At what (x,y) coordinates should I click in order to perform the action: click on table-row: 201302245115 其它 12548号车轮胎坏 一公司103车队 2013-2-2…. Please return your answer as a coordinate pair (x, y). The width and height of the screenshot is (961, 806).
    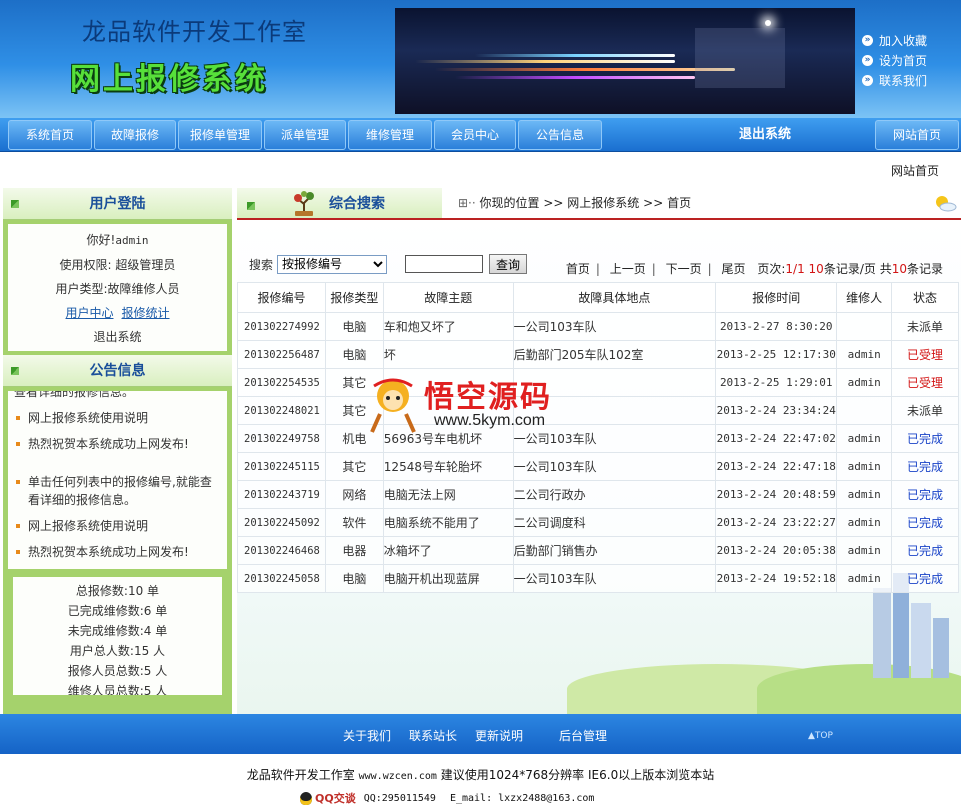
    Looking at the image, I should click on (598, 466).